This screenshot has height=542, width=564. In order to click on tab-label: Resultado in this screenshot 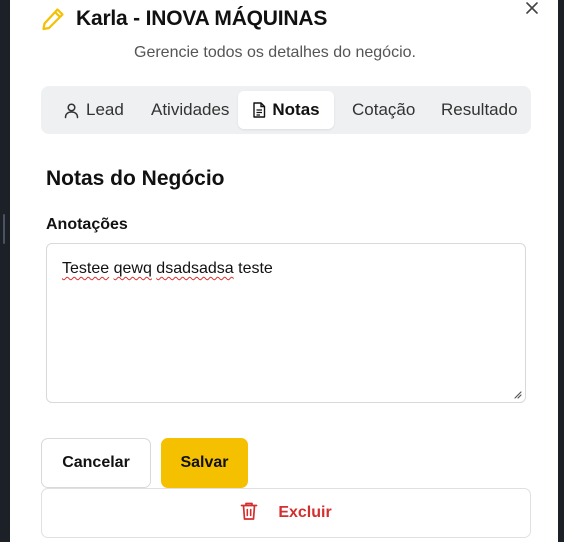, I will do `click(479, 109)`.